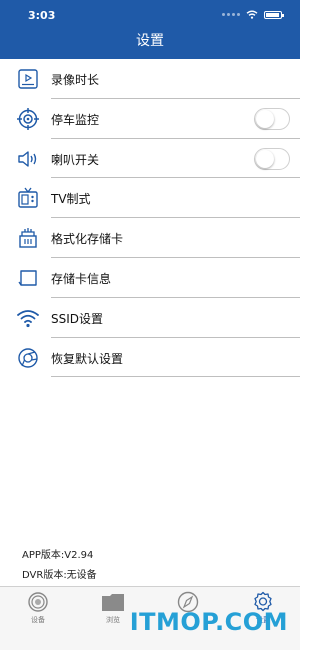 The width and height of the screenshot is (320, 650). I want to click on menu-item-ssid: SSID设置, so click(150, 318).